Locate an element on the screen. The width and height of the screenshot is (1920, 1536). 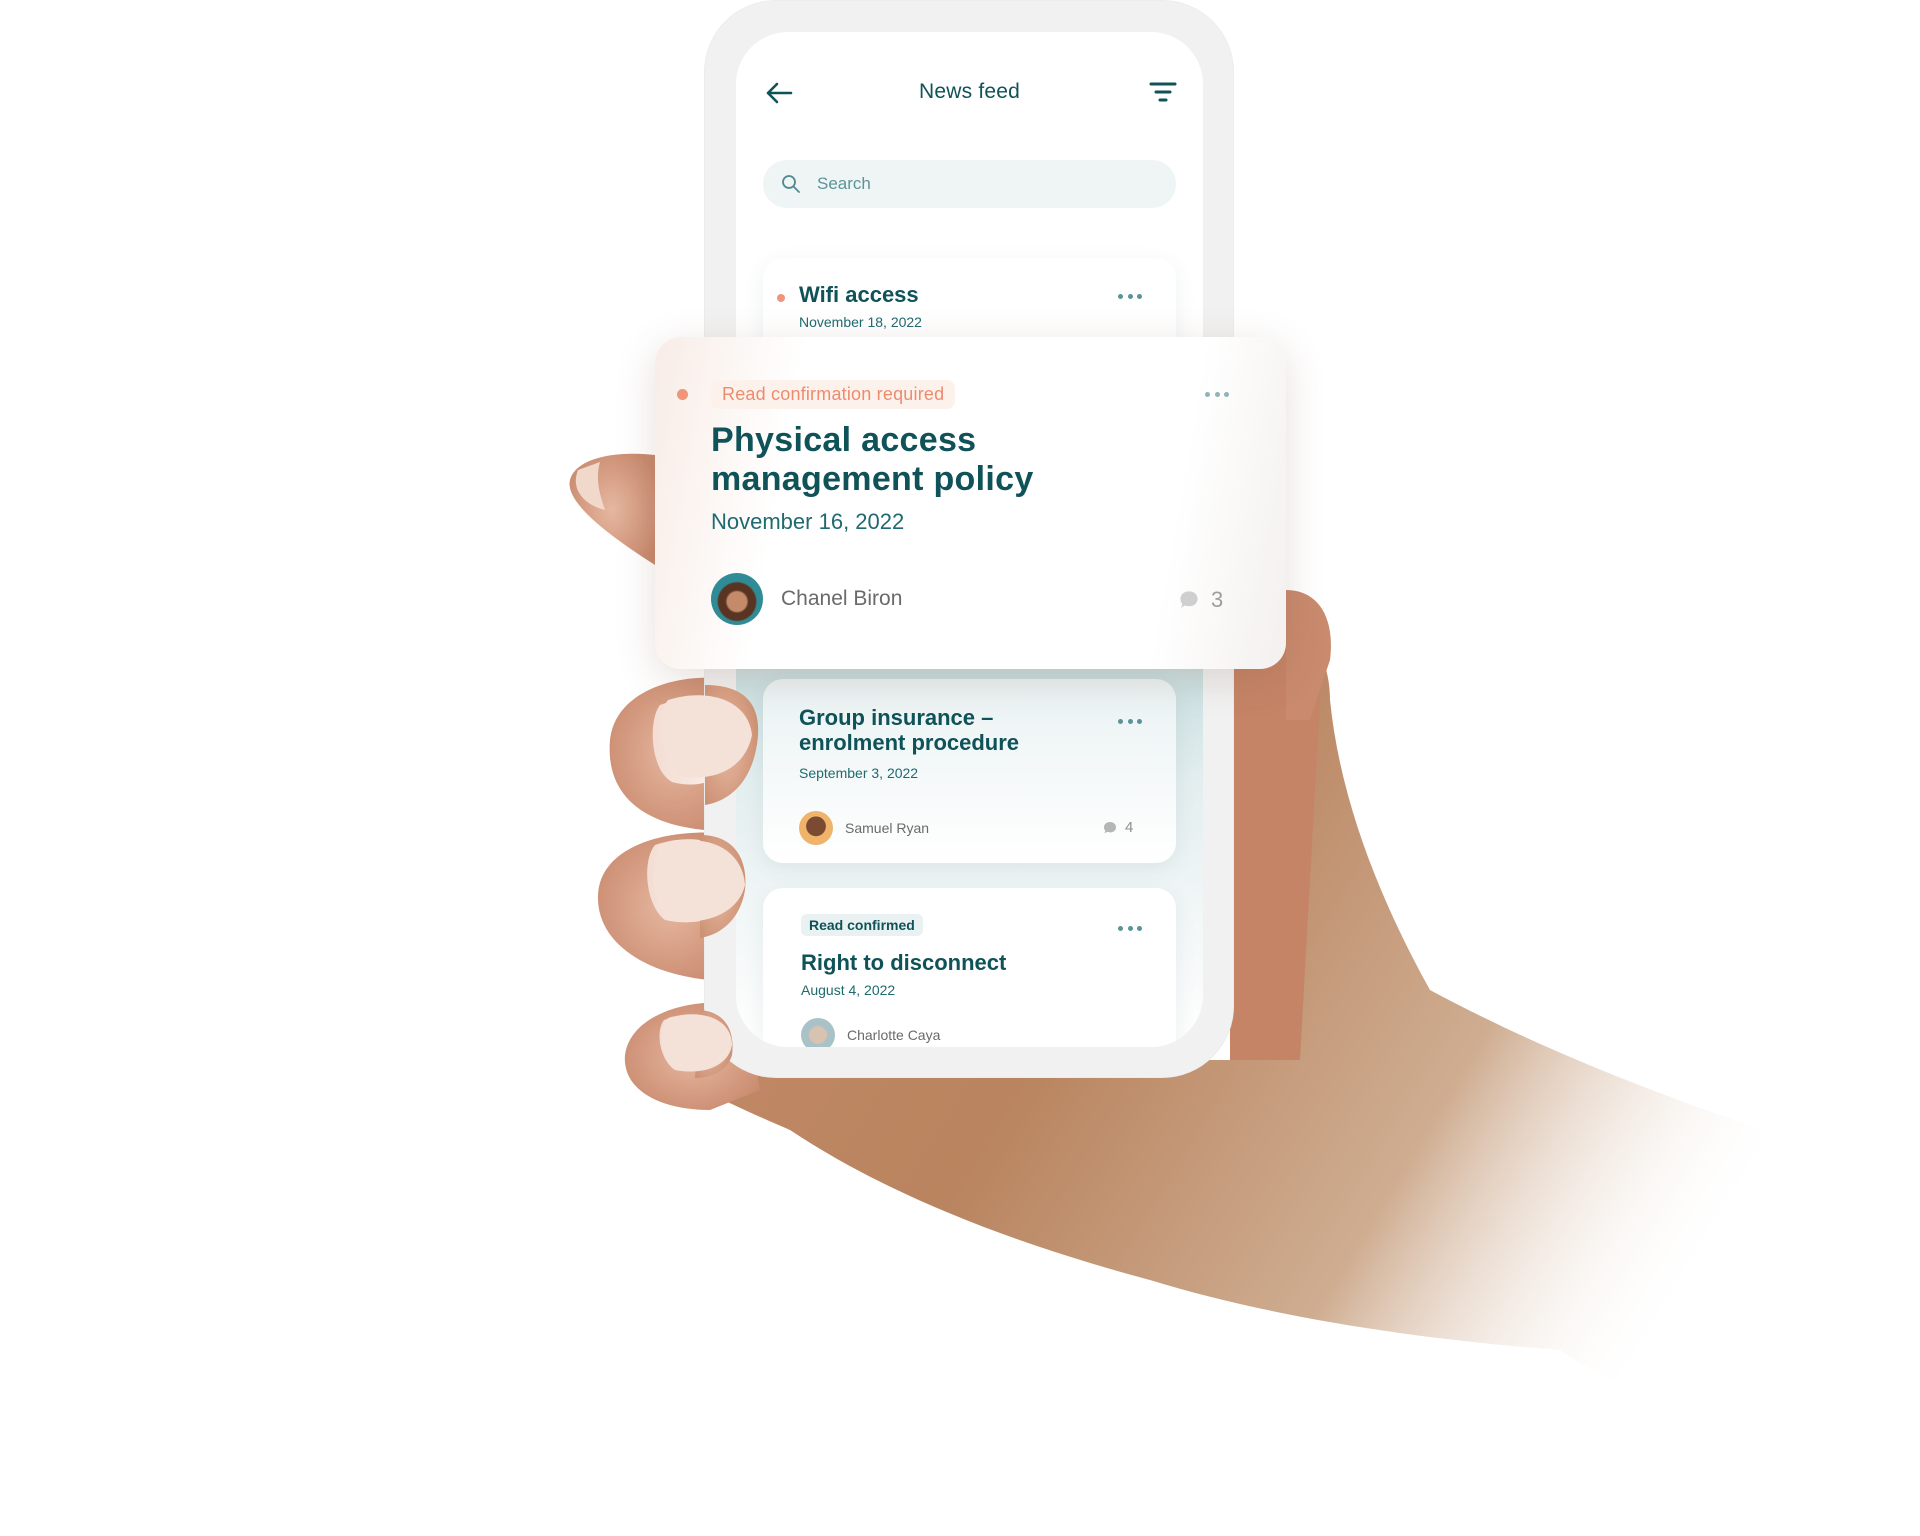
page-title: News feed is located at coordinates (969, 91).